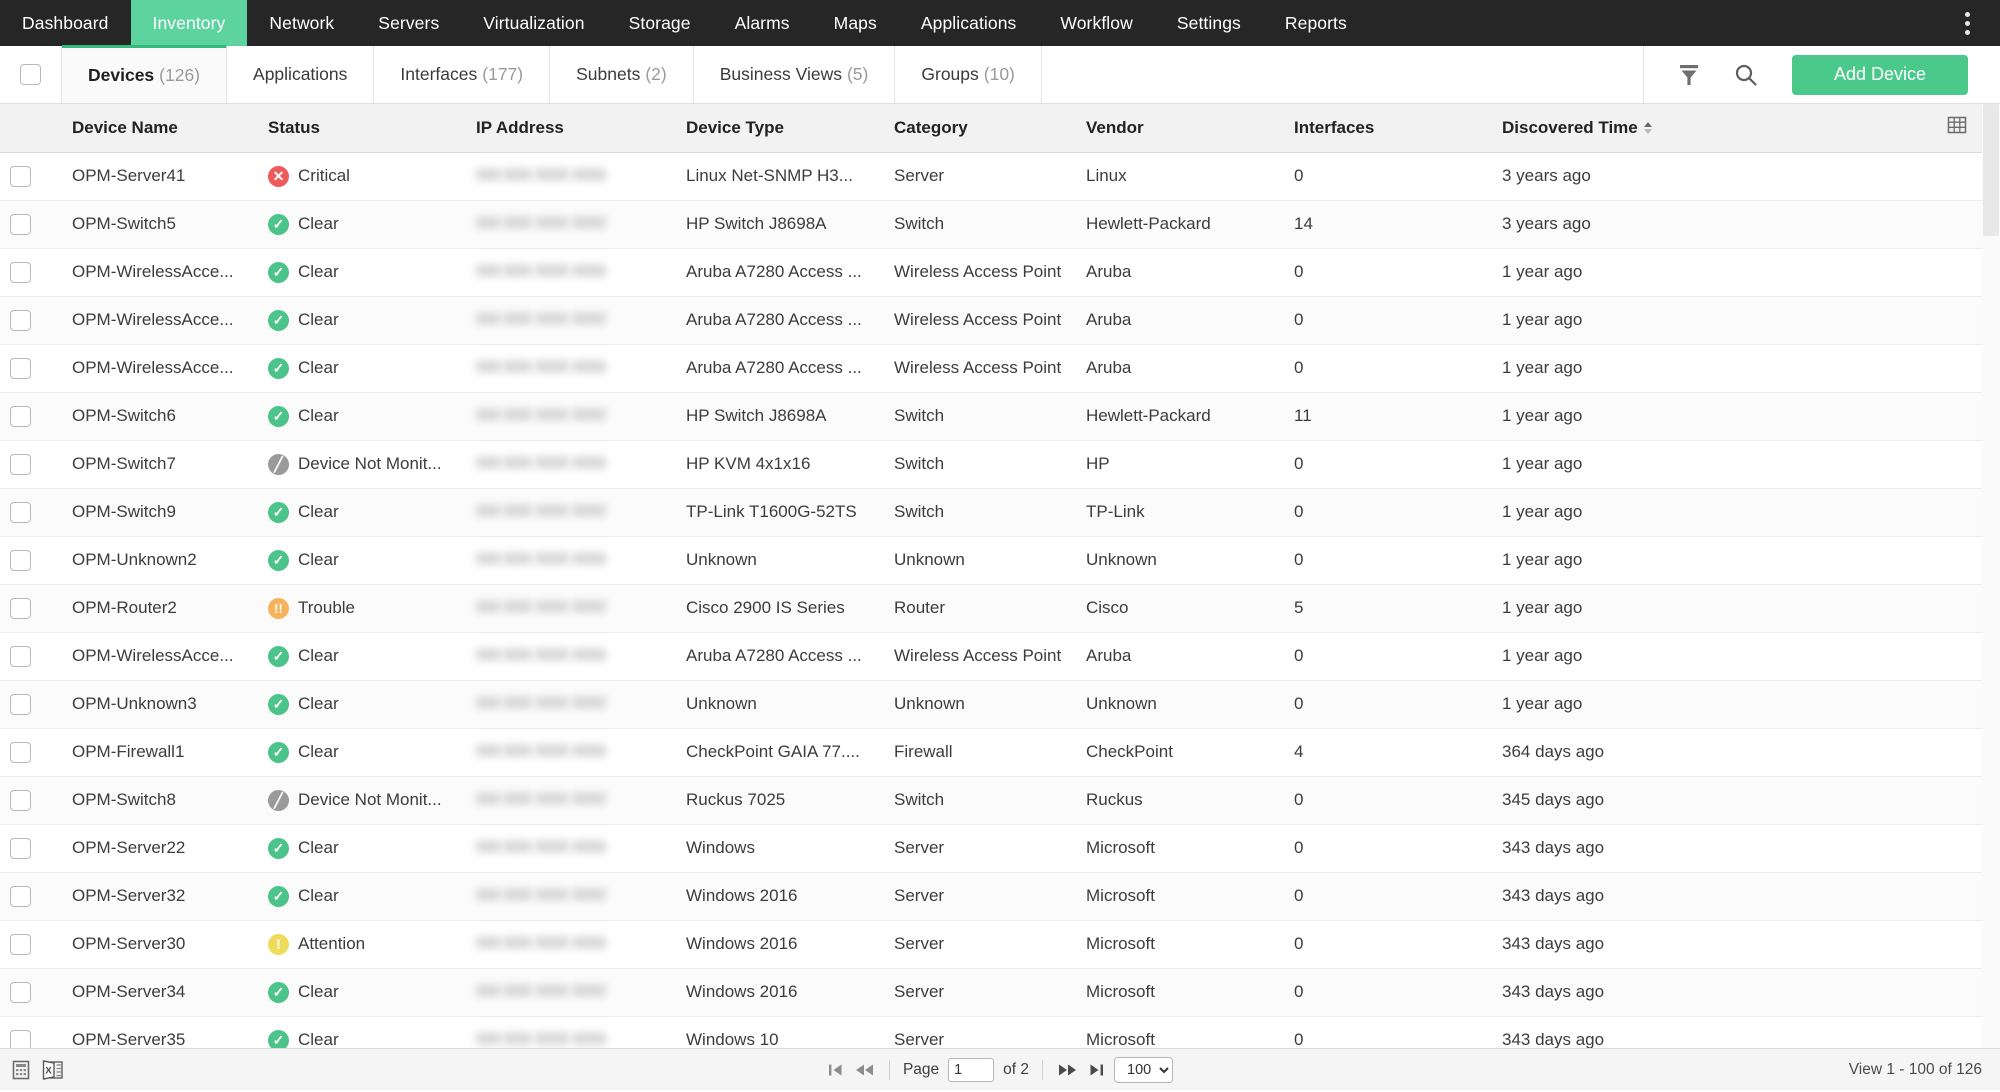 This screenshot has width=2000, height=1092. Describe the element at coordinates (1702, 128) in the screenshot. I see `column-header-discovered-time: Discovered Time` at that location.